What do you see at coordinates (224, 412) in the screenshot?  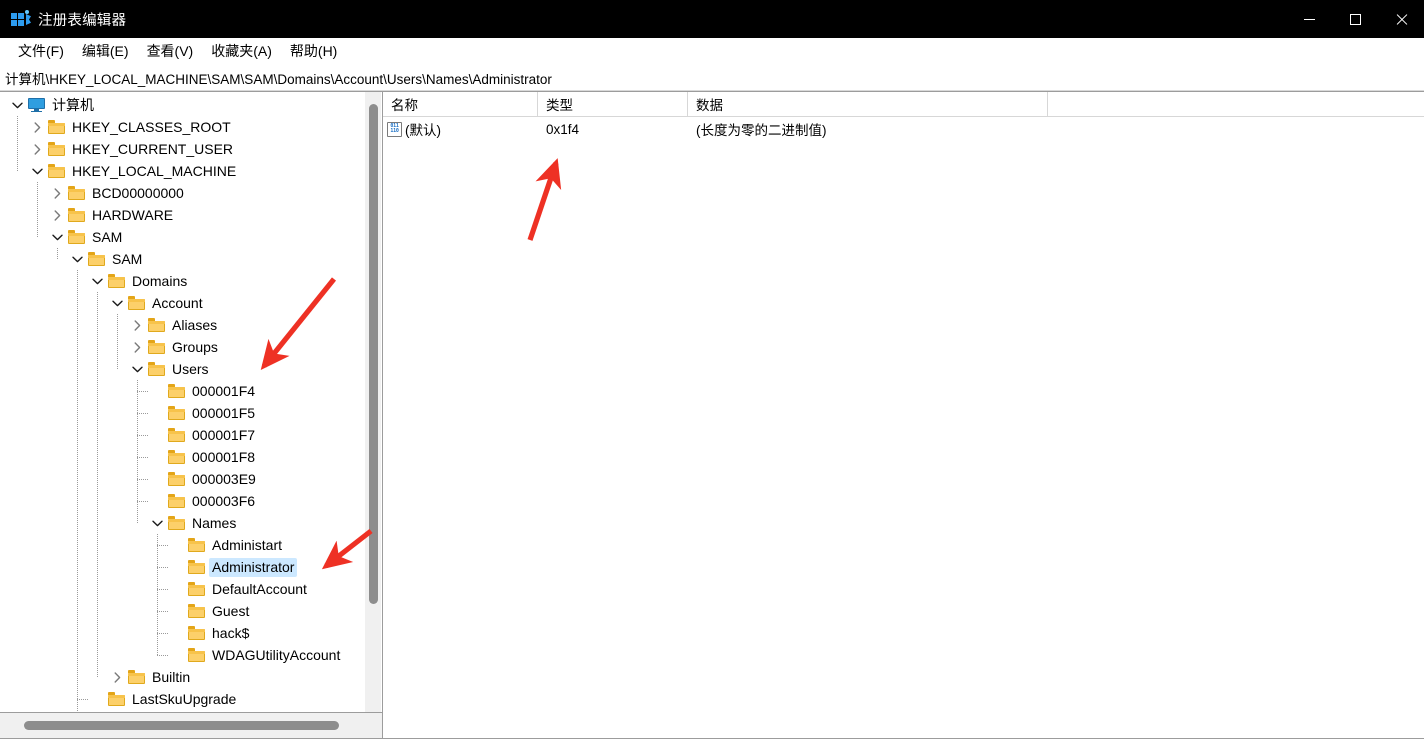 I see `tree-item-label: 000001F5` at bounding box center [224, 412].